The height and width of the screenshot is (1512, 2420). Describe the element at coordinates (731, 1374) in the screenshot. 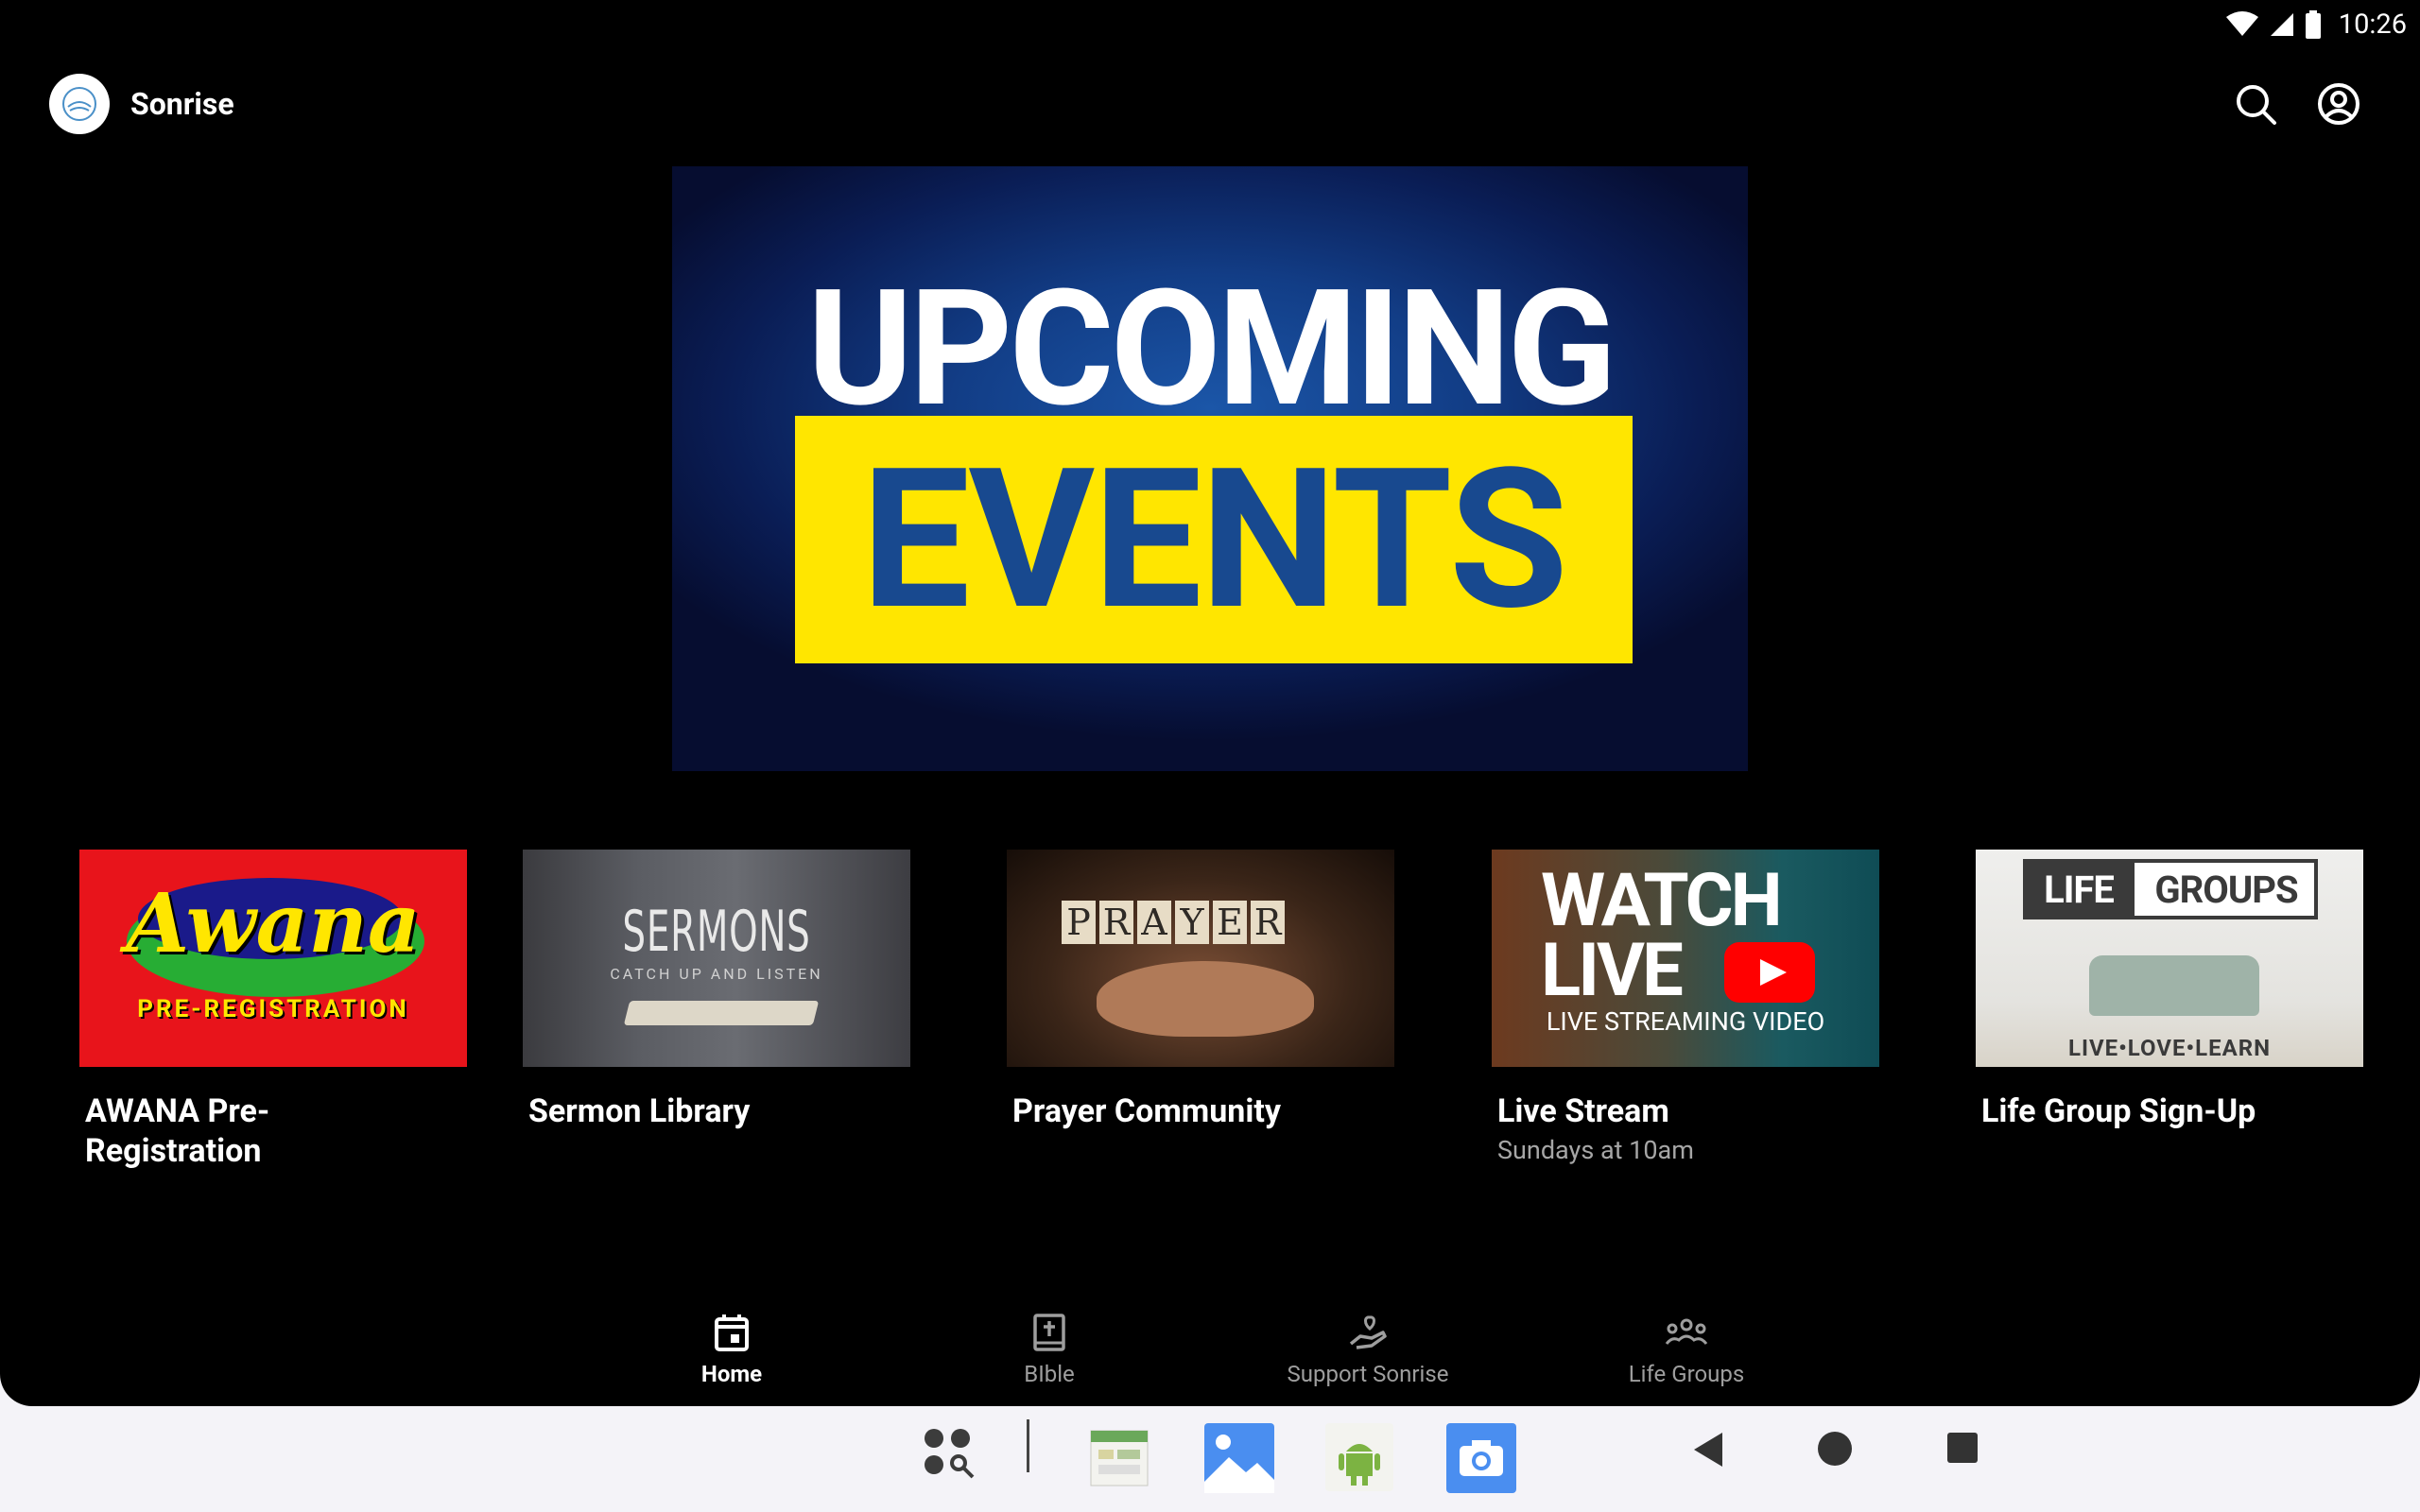

I see `nav-label: Home` at that location.